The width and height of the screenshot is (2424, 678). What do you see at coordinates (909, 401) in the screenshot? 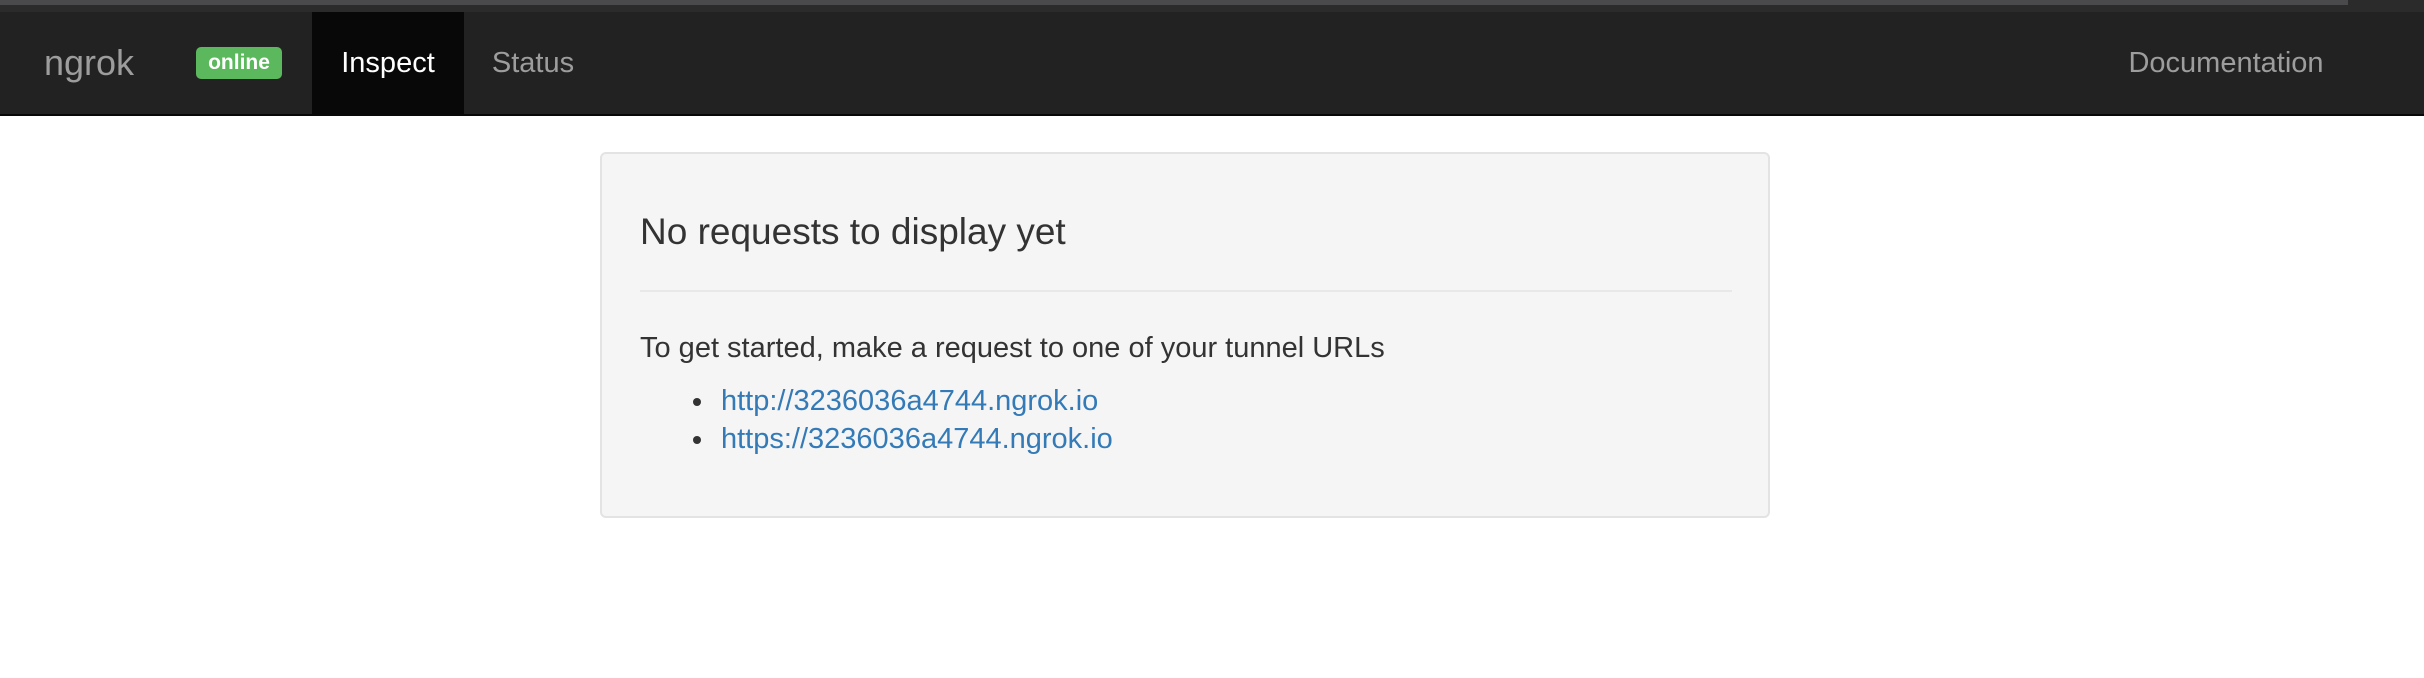
I see `tunnel-url-http-link: http://3236036a4744.ngrok.io` at bounding box center [909, 401].